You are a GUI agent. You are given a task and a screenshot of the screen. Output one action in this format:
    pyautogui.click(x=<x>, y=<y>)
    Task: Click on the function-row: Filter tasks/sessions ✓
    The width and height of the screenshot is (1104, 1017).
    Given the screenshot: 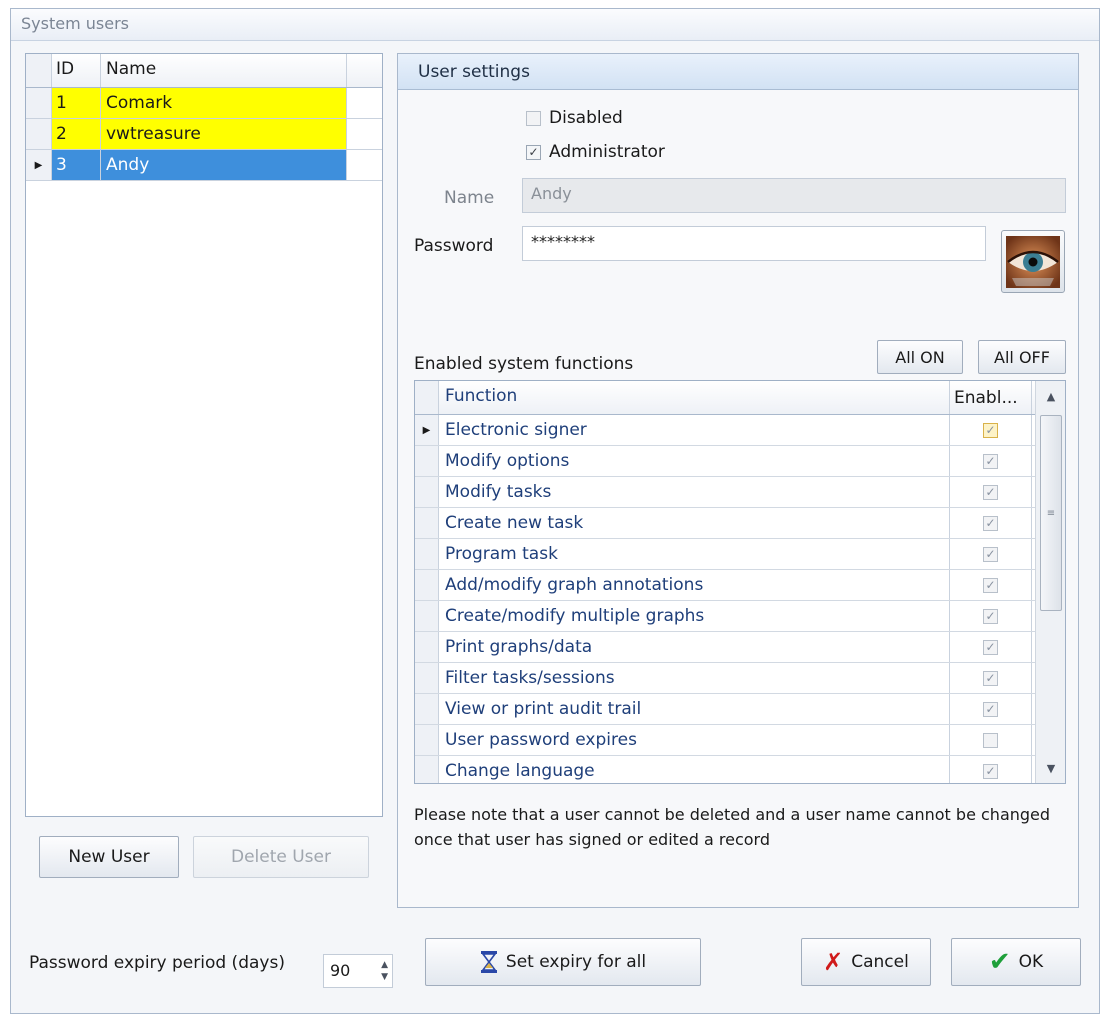 What is the action you would take?
    pyautogui.click(x=740, y=678)
    